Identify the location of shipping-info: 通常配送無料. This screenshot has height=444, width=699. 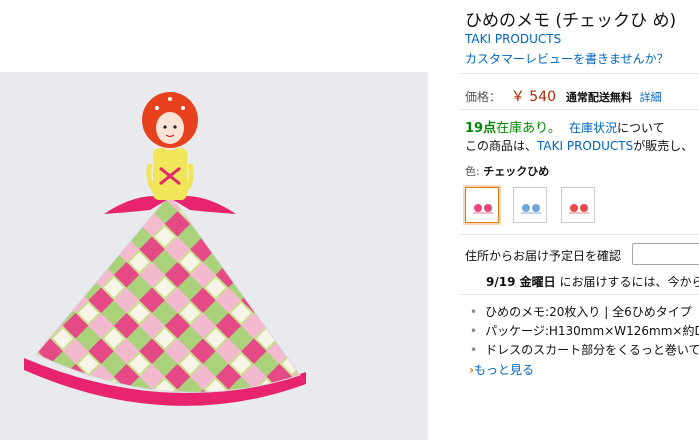
(598, 97).